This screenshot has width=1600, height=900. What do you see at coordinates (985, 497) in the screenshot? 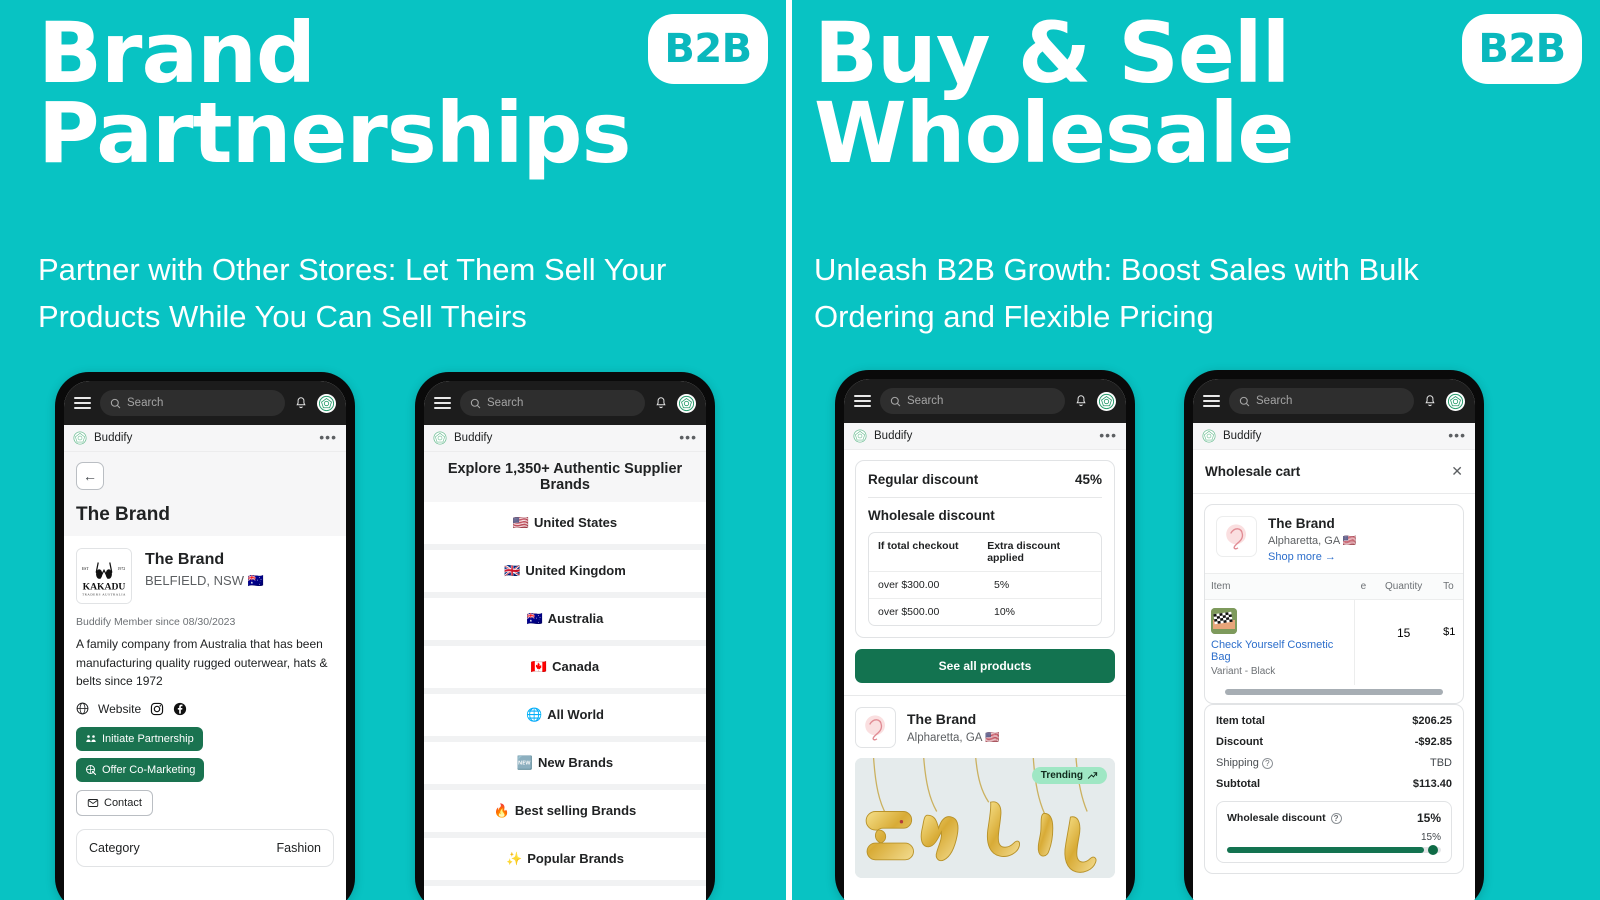
I see `divider` at bounding box center [985, 497].